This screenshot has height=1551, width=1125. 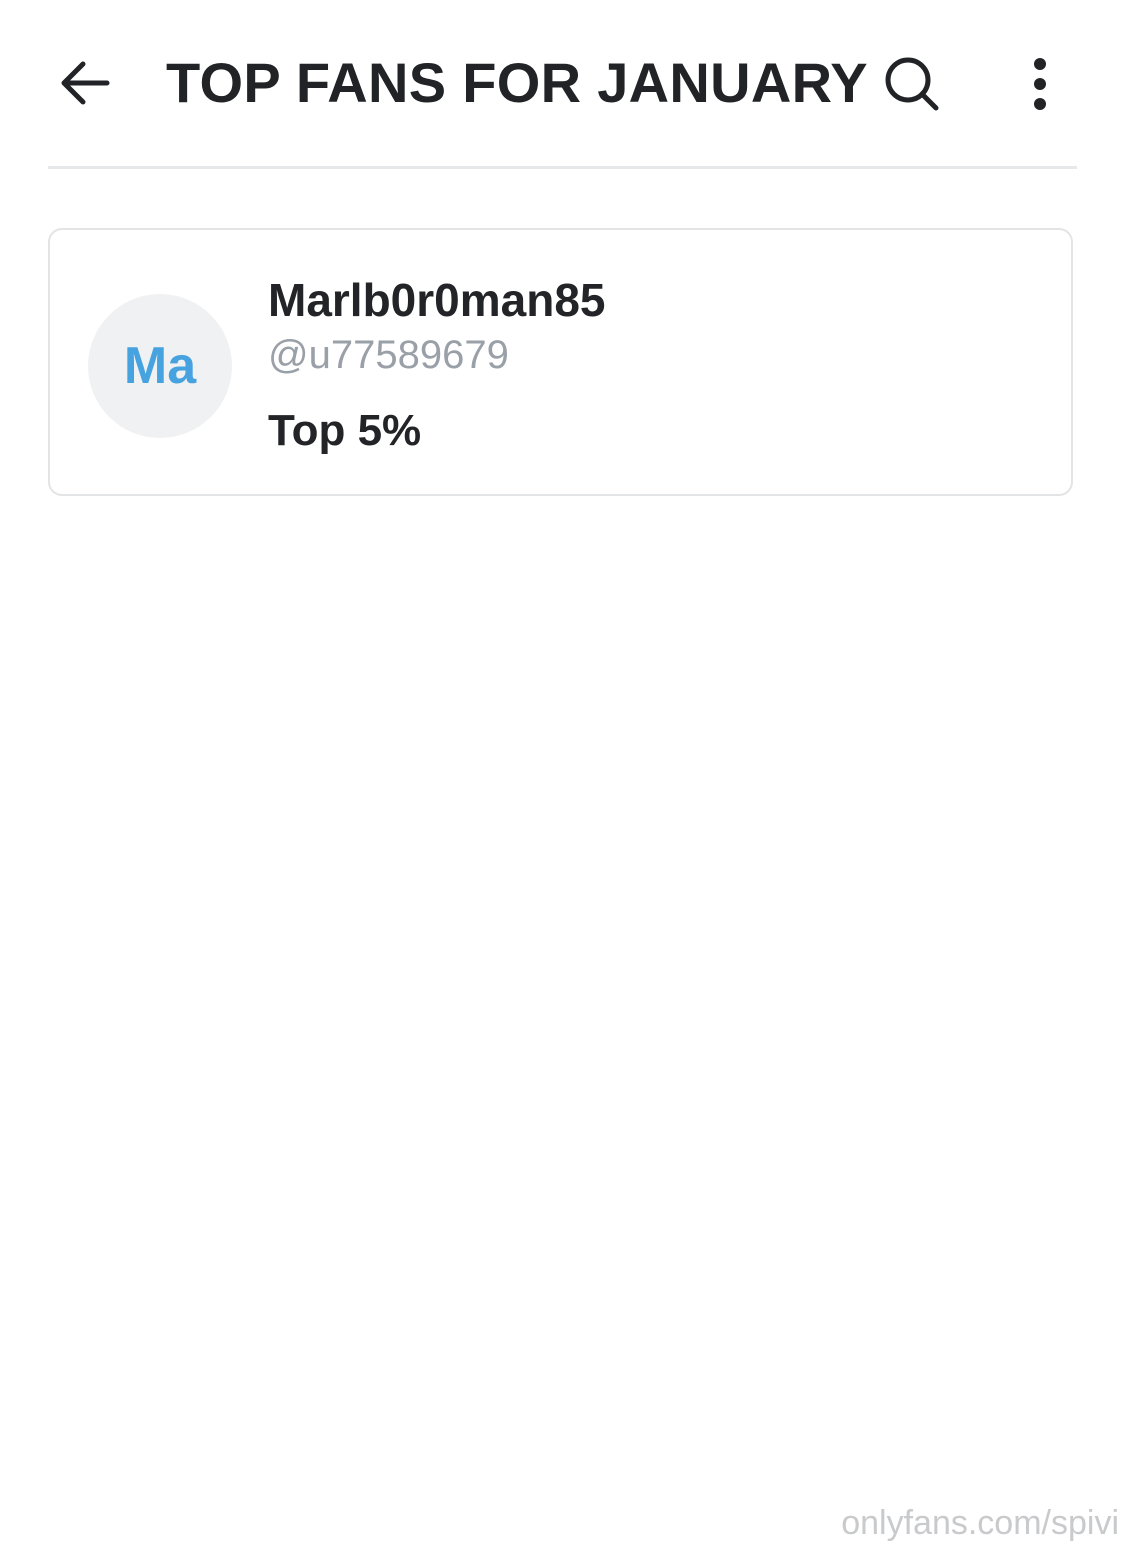 I want to click on page-title: TOP FANS FOR JANUARY, so click(x=517, y=82).